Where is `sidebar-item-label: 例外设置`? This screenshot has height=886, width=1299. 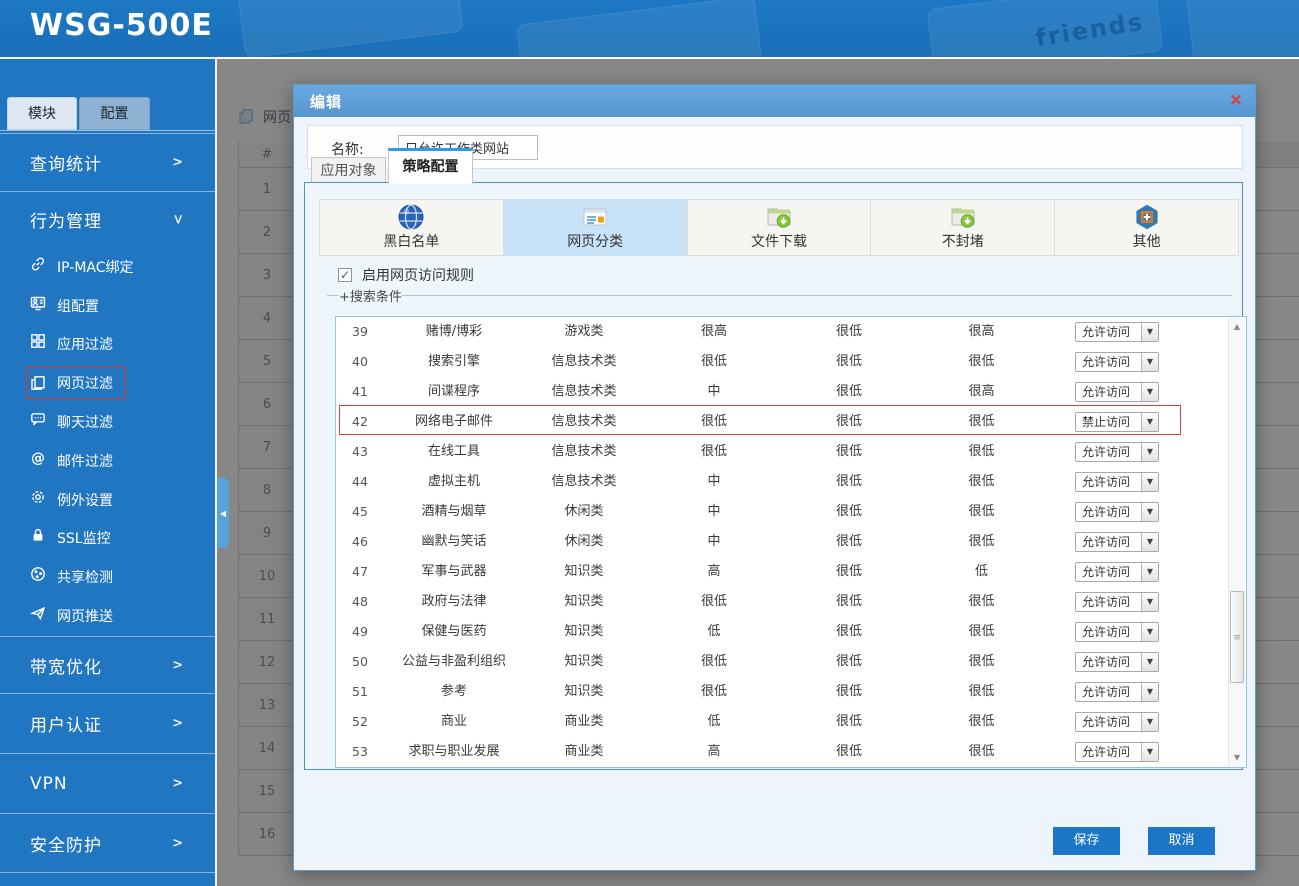 sidebar-item-label: 例外设置 is located at coordinates (85, 500).